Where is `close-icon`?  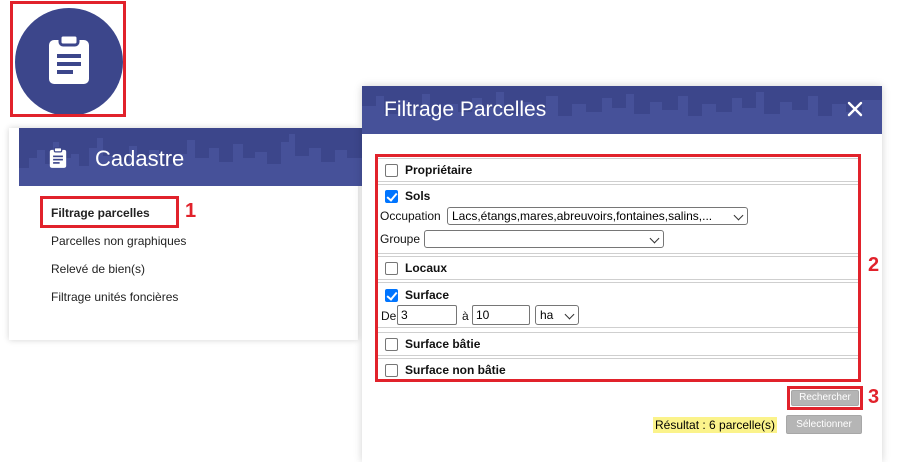 close-icon is located at coordinates (855, 109).